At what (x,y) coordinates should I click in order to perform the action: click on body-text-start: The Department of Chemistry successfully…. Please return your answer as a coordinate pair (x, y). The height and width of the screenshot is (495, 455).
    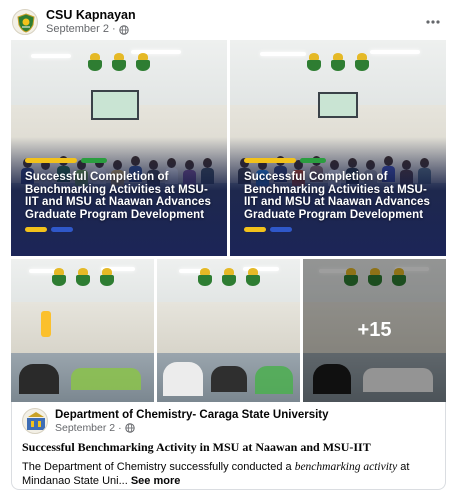
    Looking at the image, I should click on (158, 467).